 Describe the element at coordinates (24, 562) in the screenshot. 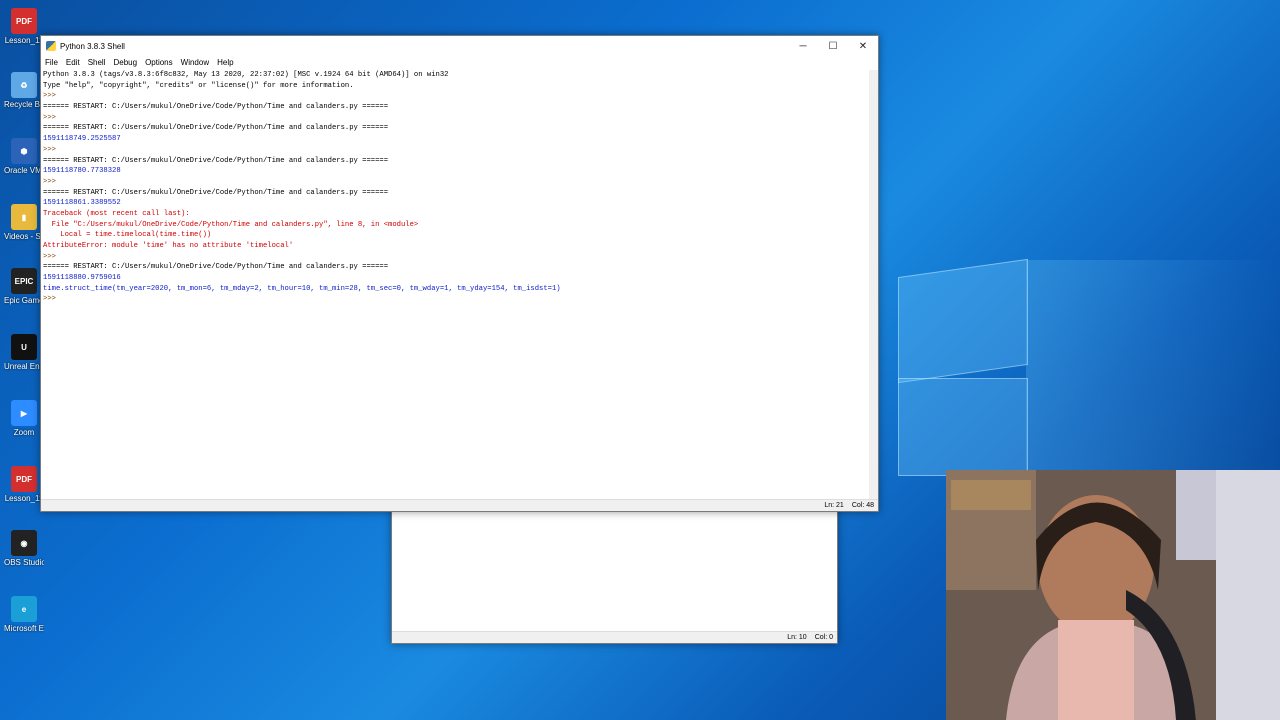

I see `desktop-icon-label: OBS Studio` at that location.